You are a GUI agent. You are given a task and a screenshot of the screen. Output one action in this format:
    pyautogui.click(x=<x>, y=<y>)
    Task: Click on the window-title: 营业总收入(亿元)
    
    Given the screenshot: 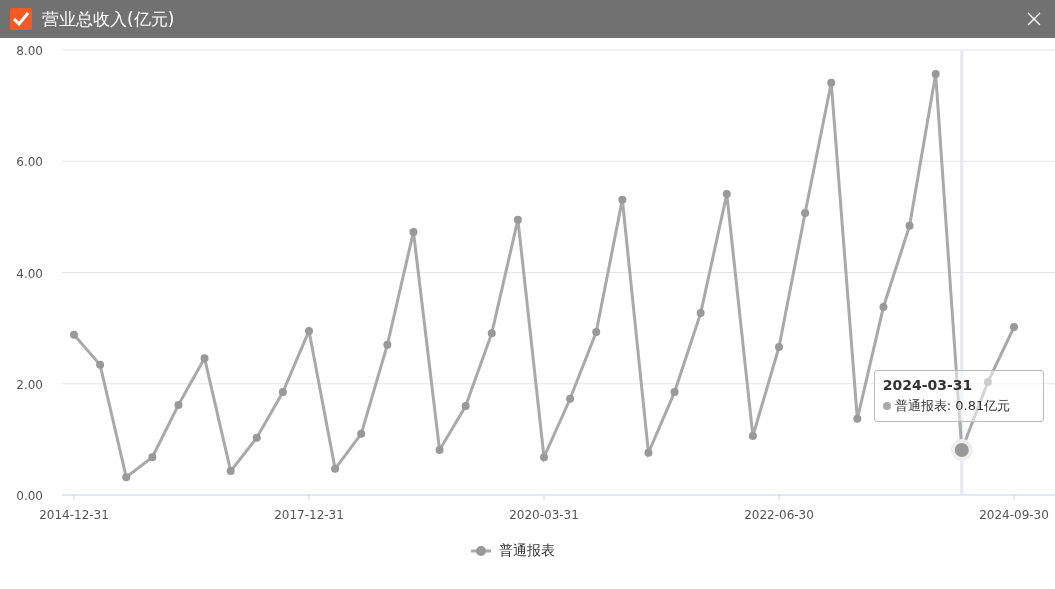 What is the action you would take?
    pyautogui.click(x=109, y=19)
    